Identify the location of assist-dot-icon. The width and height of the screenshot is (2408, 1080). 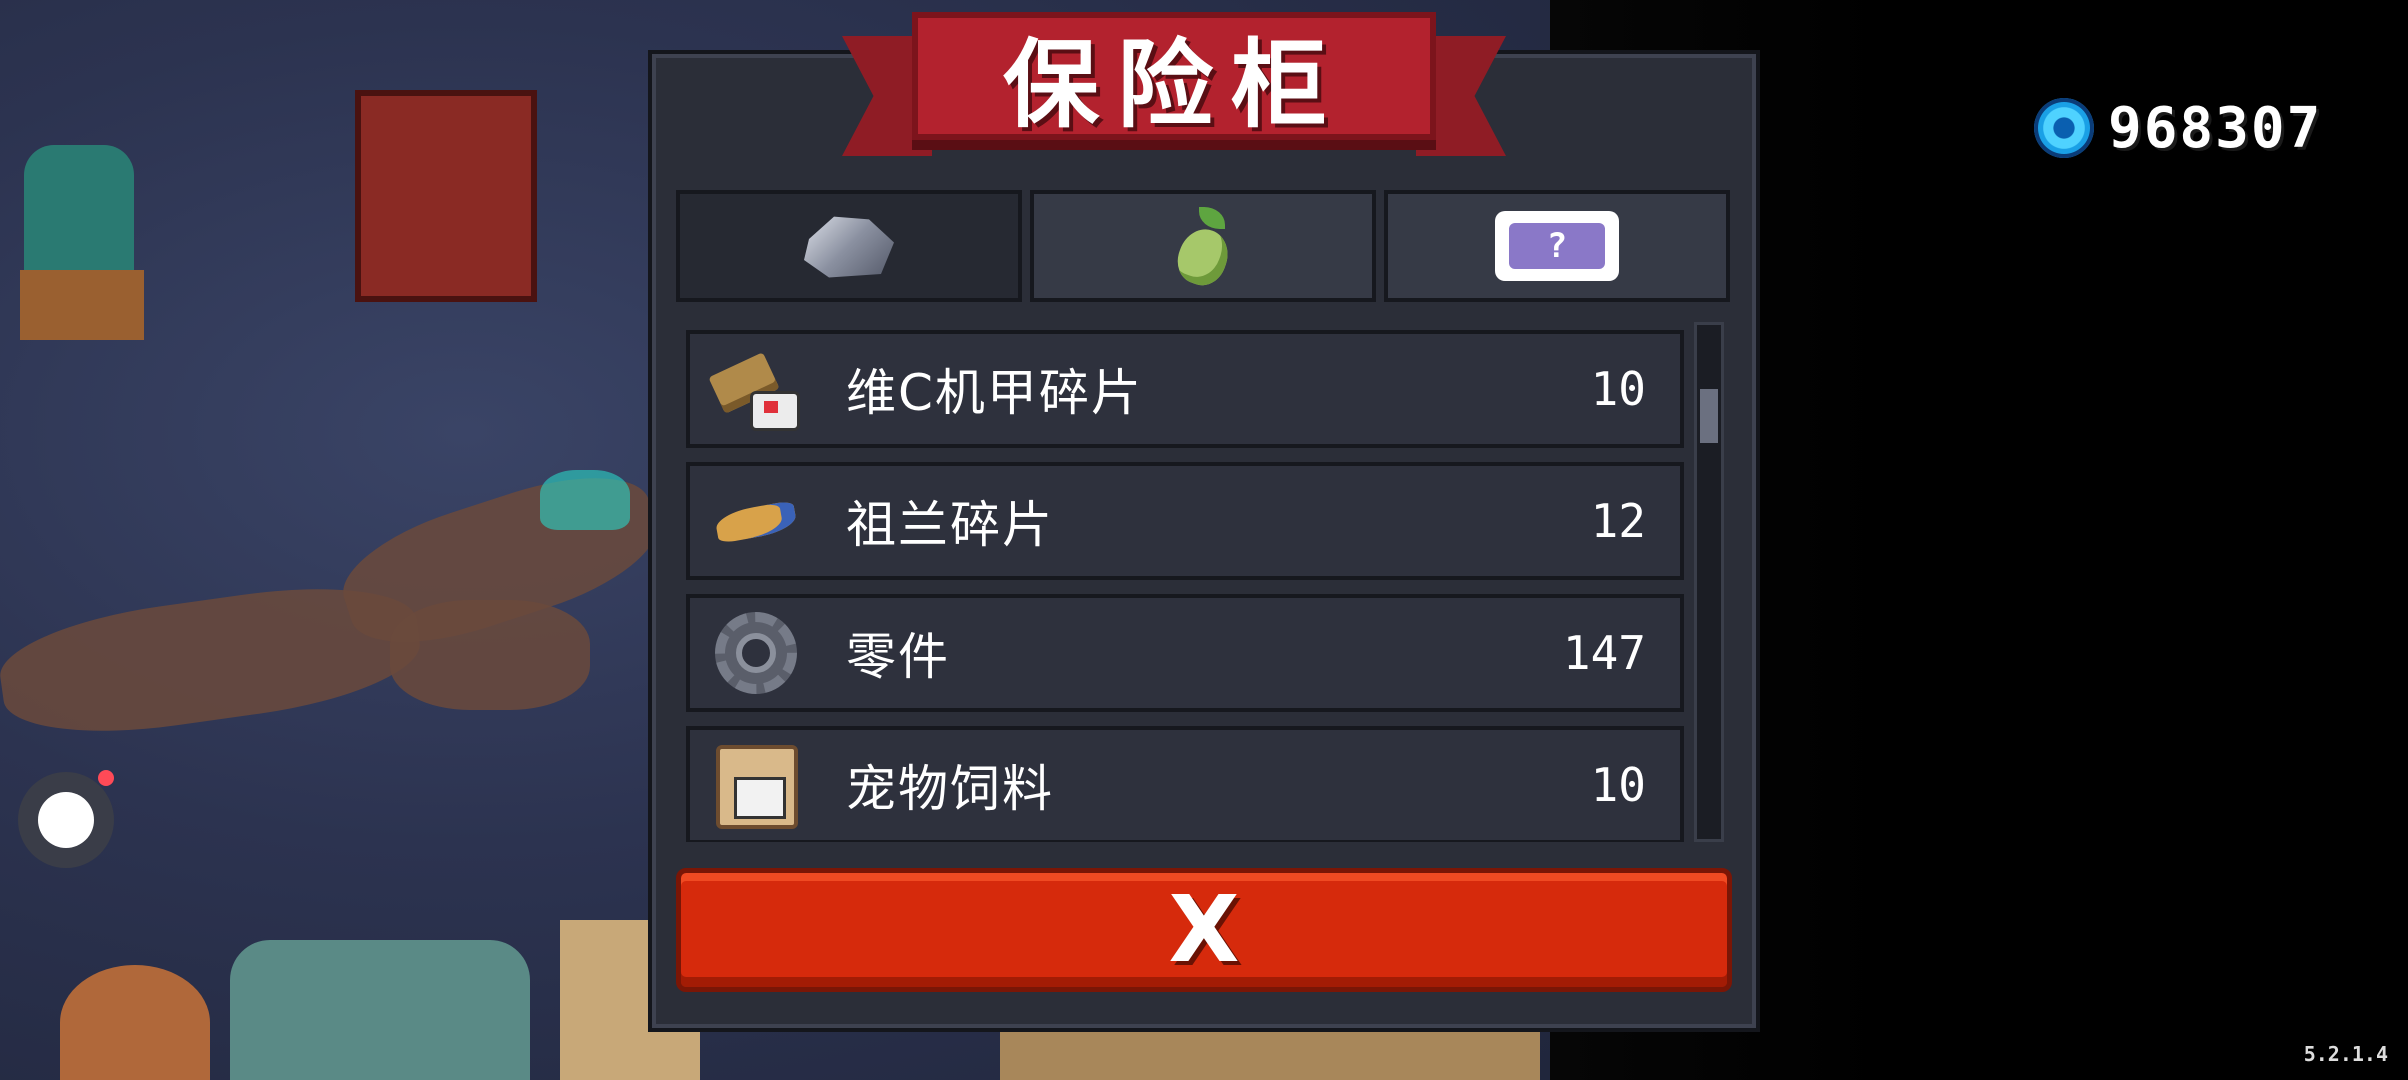
(66, 820).